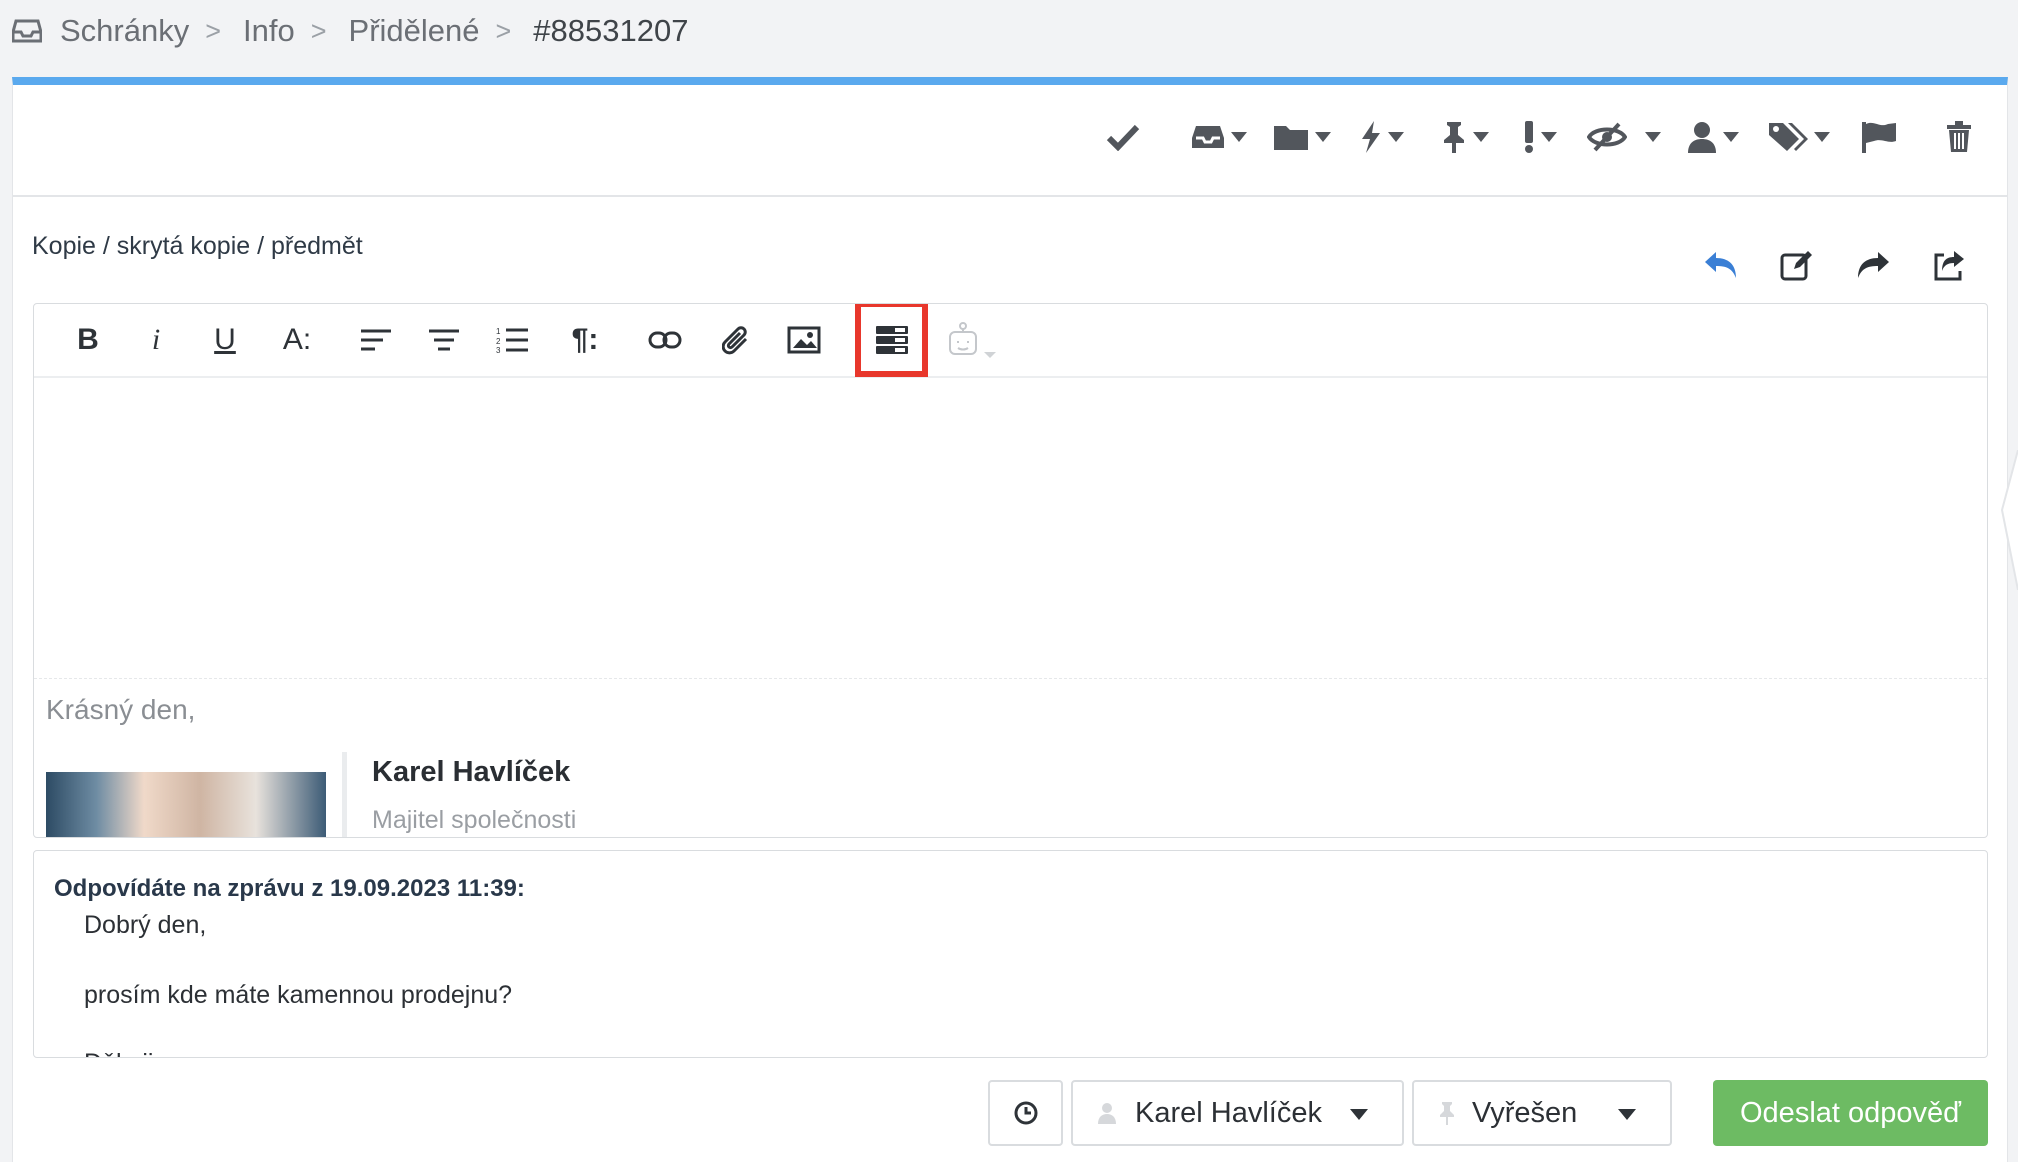 This screenshot has height=1162, width=2018. I want to click on exclamation-icon, so click(1529, 137).